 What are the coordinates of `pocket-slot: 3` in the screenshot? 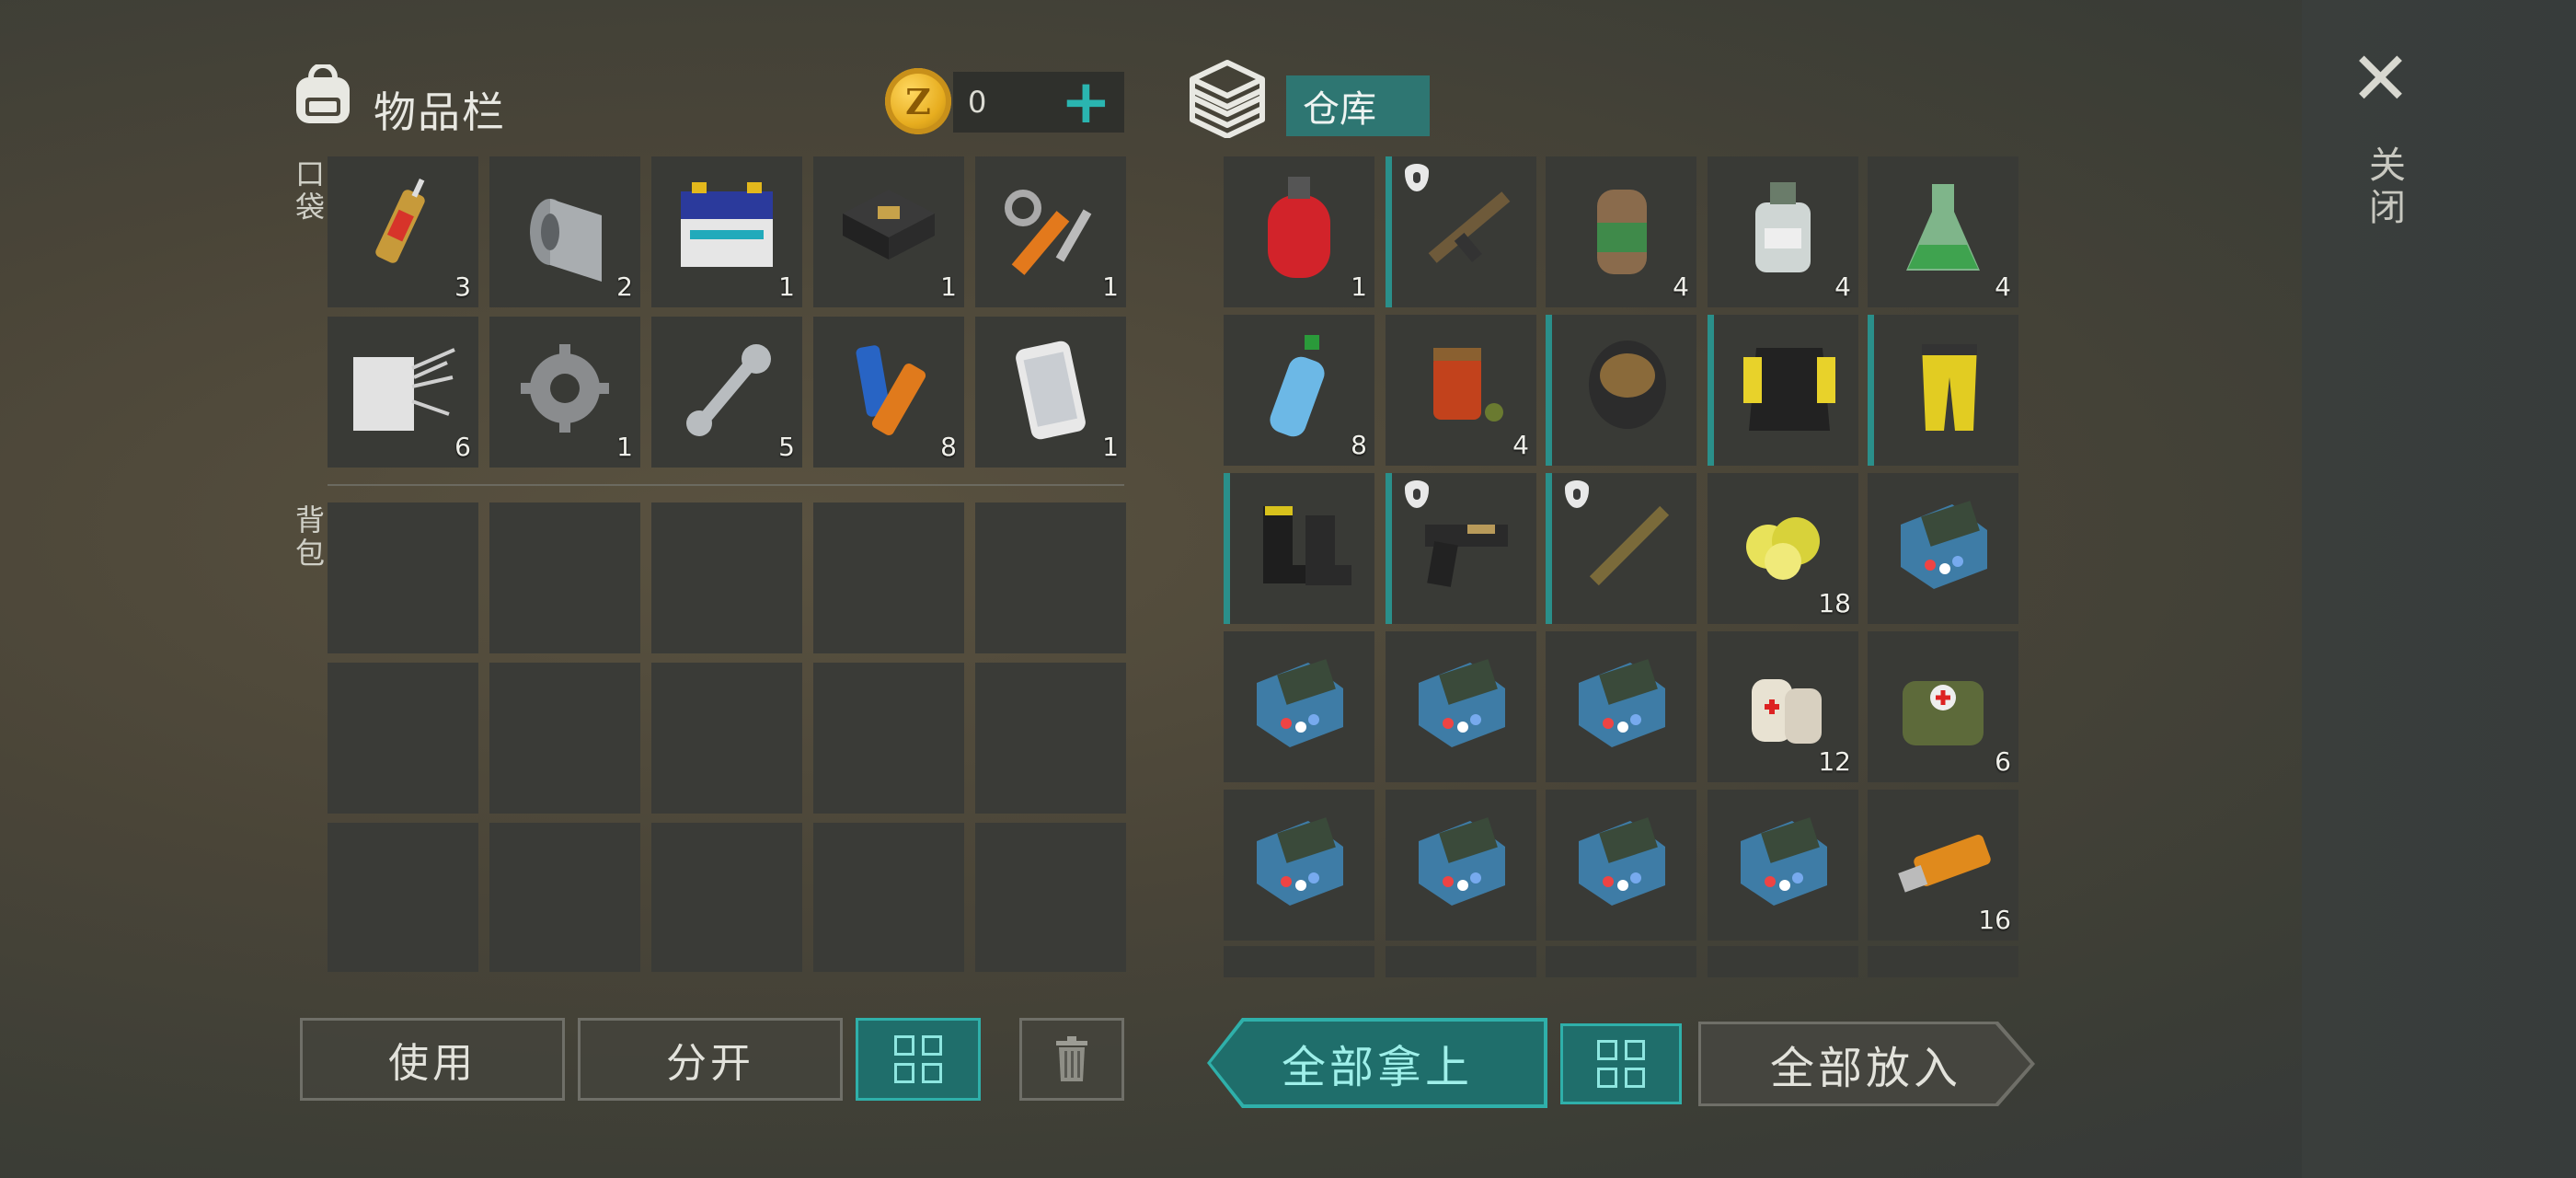 It's located at (403, 232).